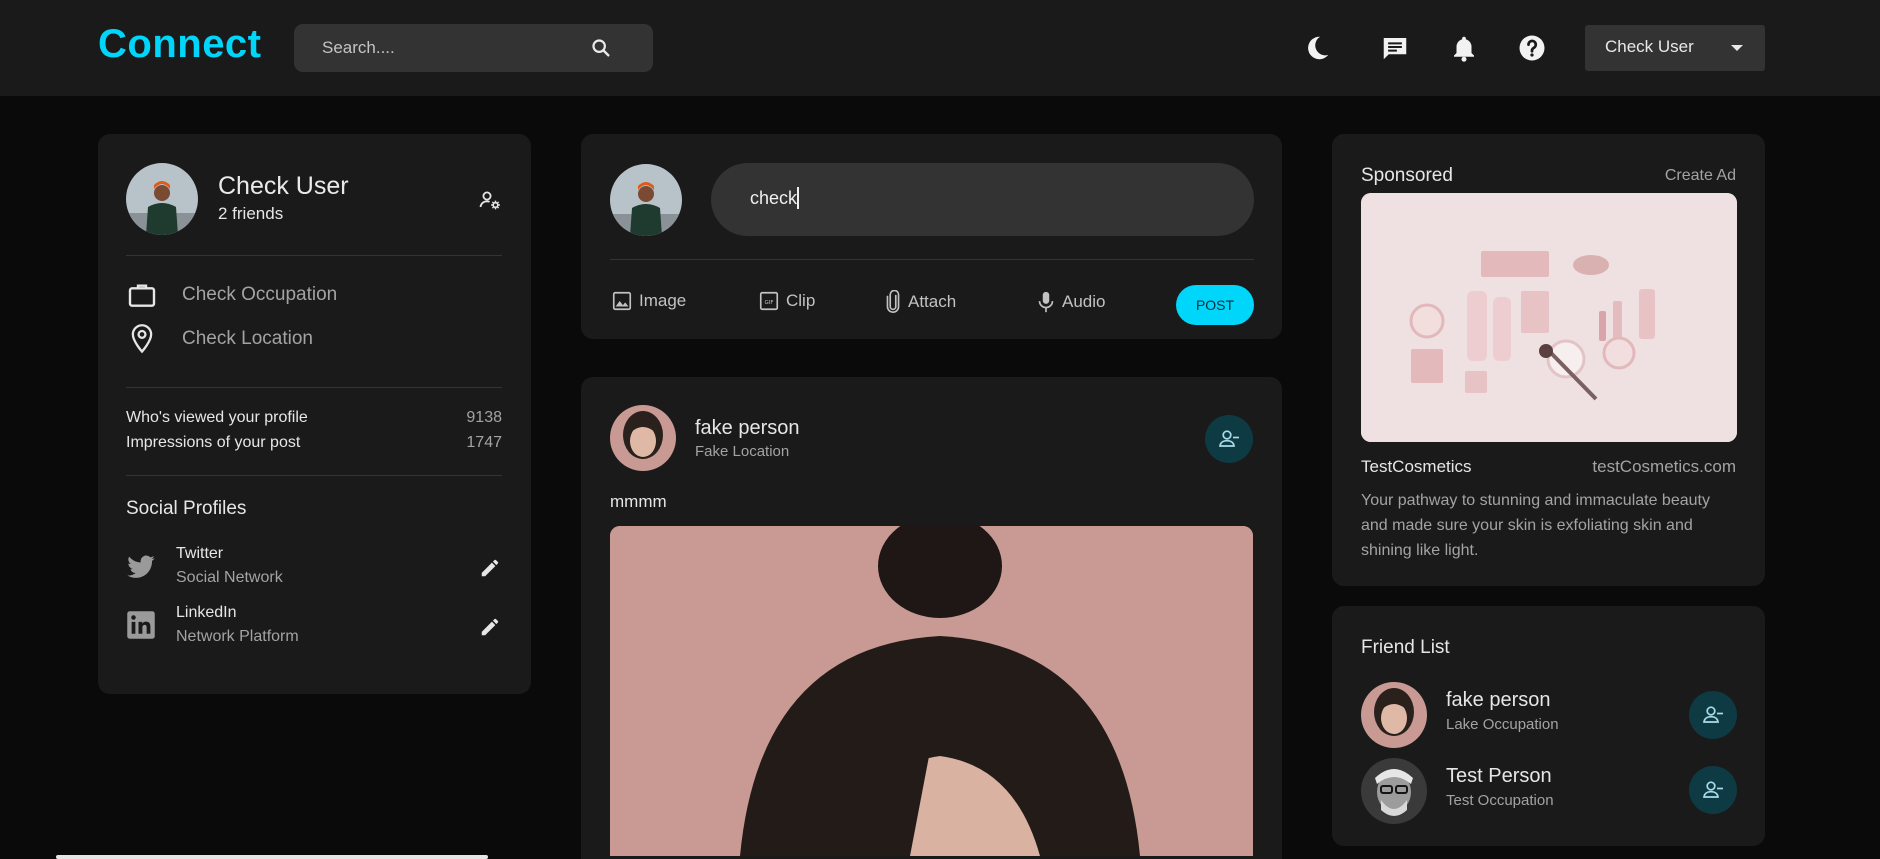 The image size is (1880, 859). I want to click on post-image, so click(931, 691).